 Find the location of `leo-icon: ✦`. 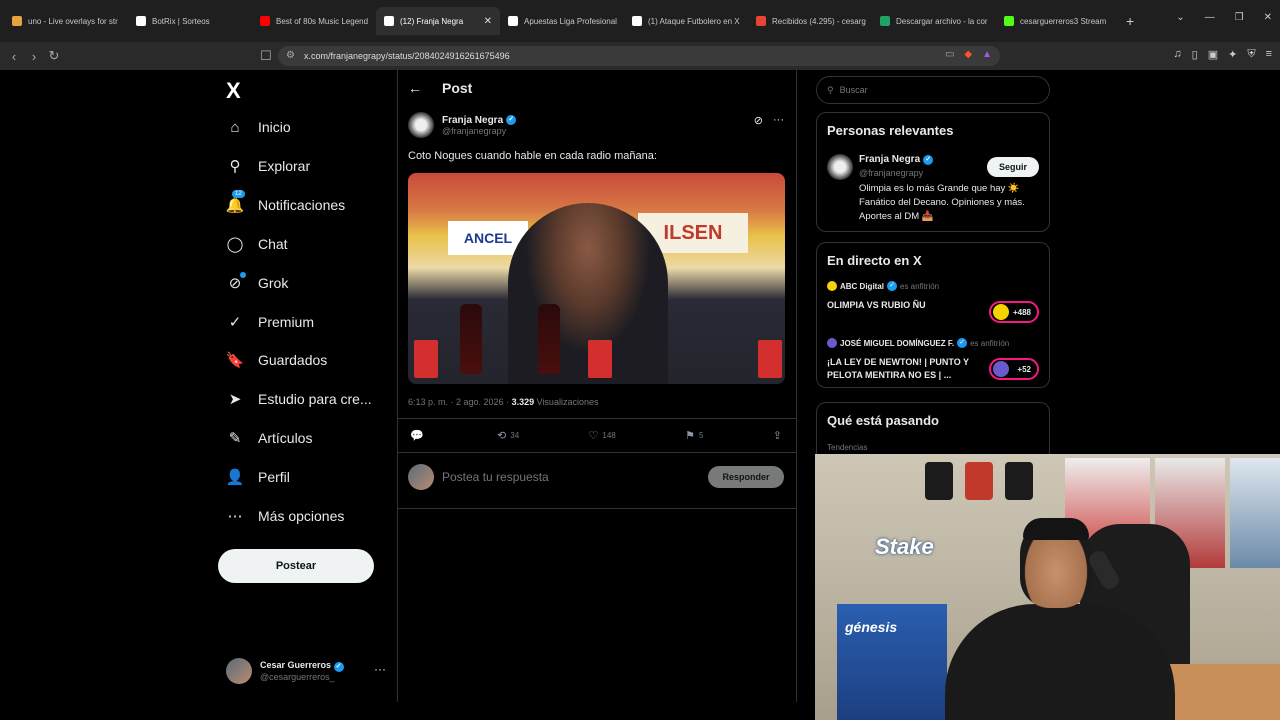

leo-icon: ✦ is located at coordinates (1232, 54).